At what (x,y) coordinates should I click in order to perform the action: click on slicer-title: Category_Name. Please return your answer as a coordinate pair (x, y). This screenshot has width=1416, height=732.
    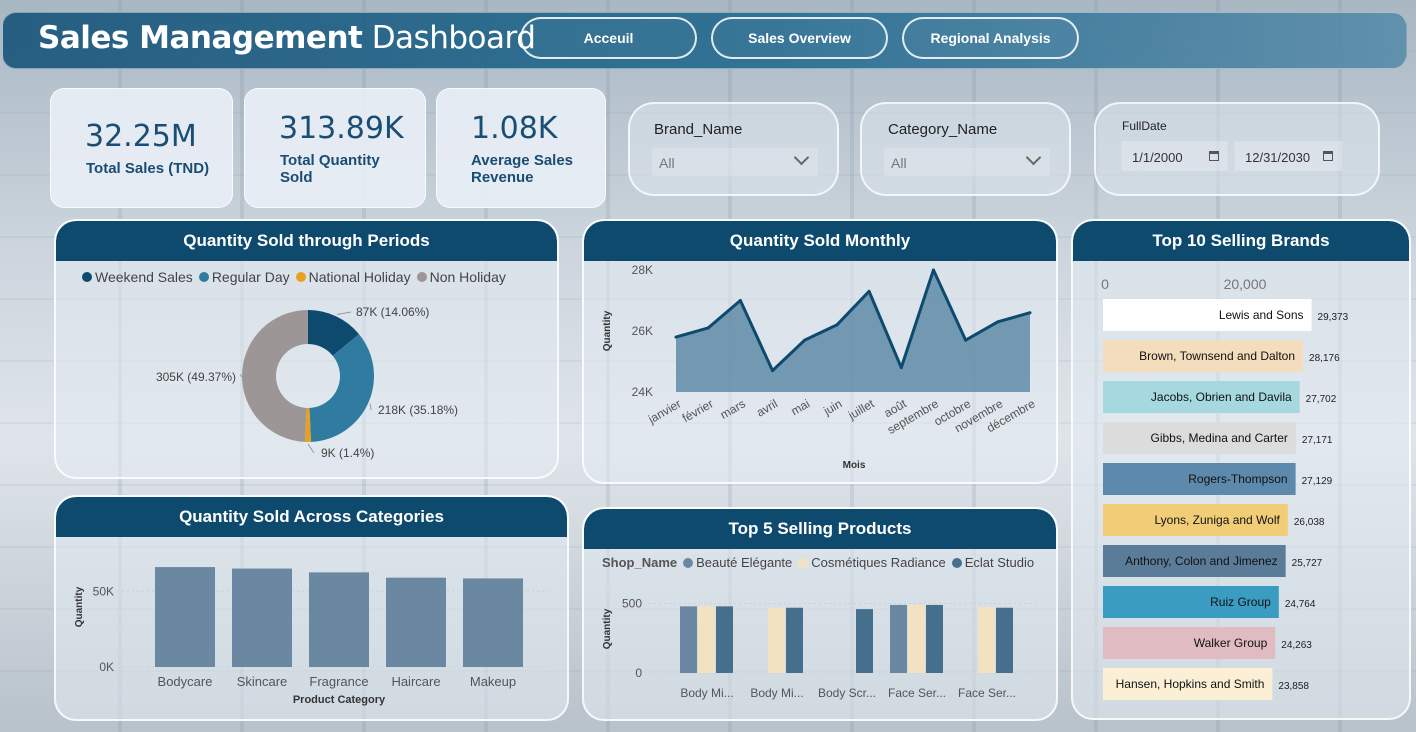
    Looking at the image, I should click on (943, 129).